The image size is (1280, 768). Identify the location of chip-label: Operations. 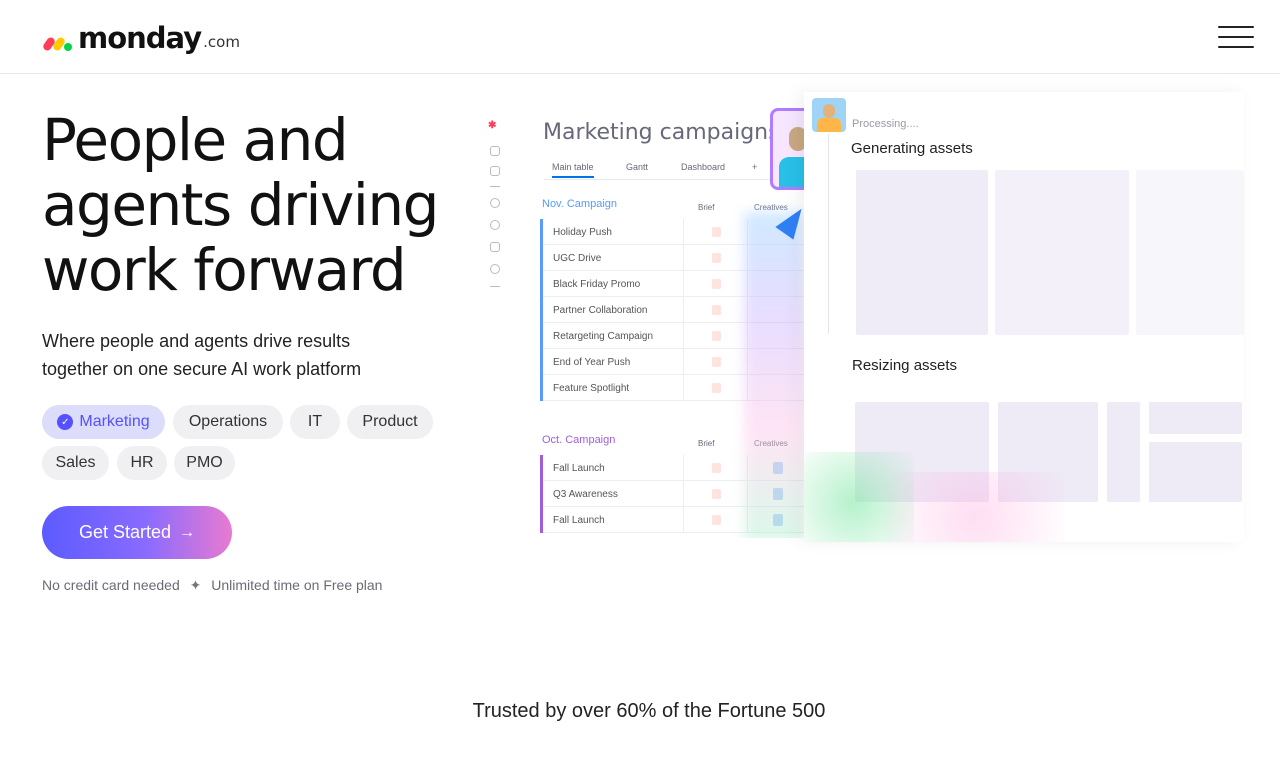
(228, 421).